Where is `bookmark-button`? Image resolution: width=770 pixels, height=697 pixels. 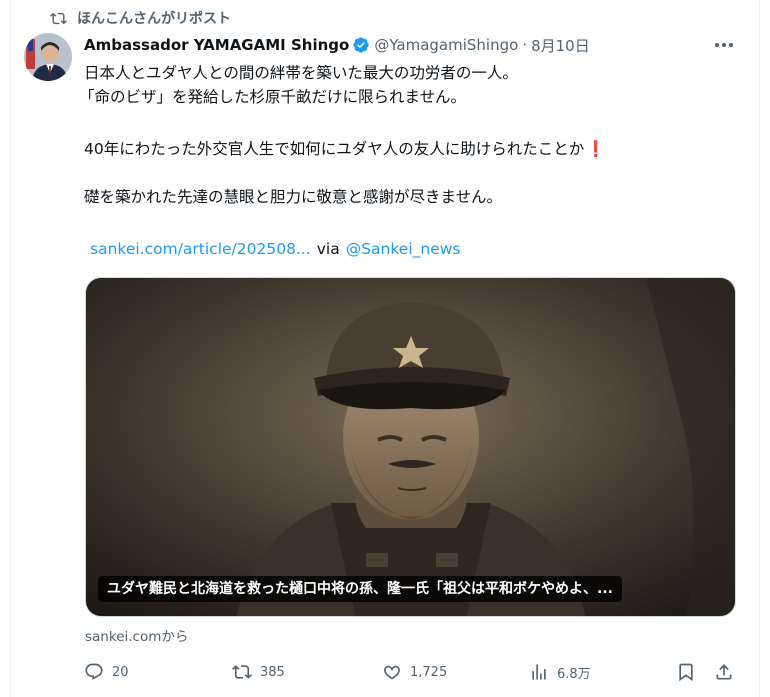
bookmark-button is located at coordinates (686, 672).